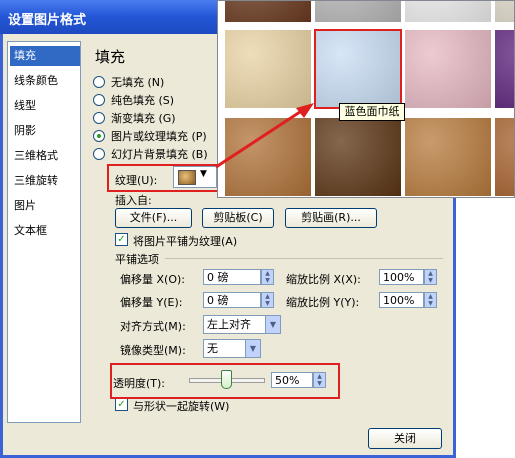  What do you see at coordinates (448, 69) in the screenshot?
I see `texture-swatch-pink-tissue-paper` at bounding box center [448, 69].